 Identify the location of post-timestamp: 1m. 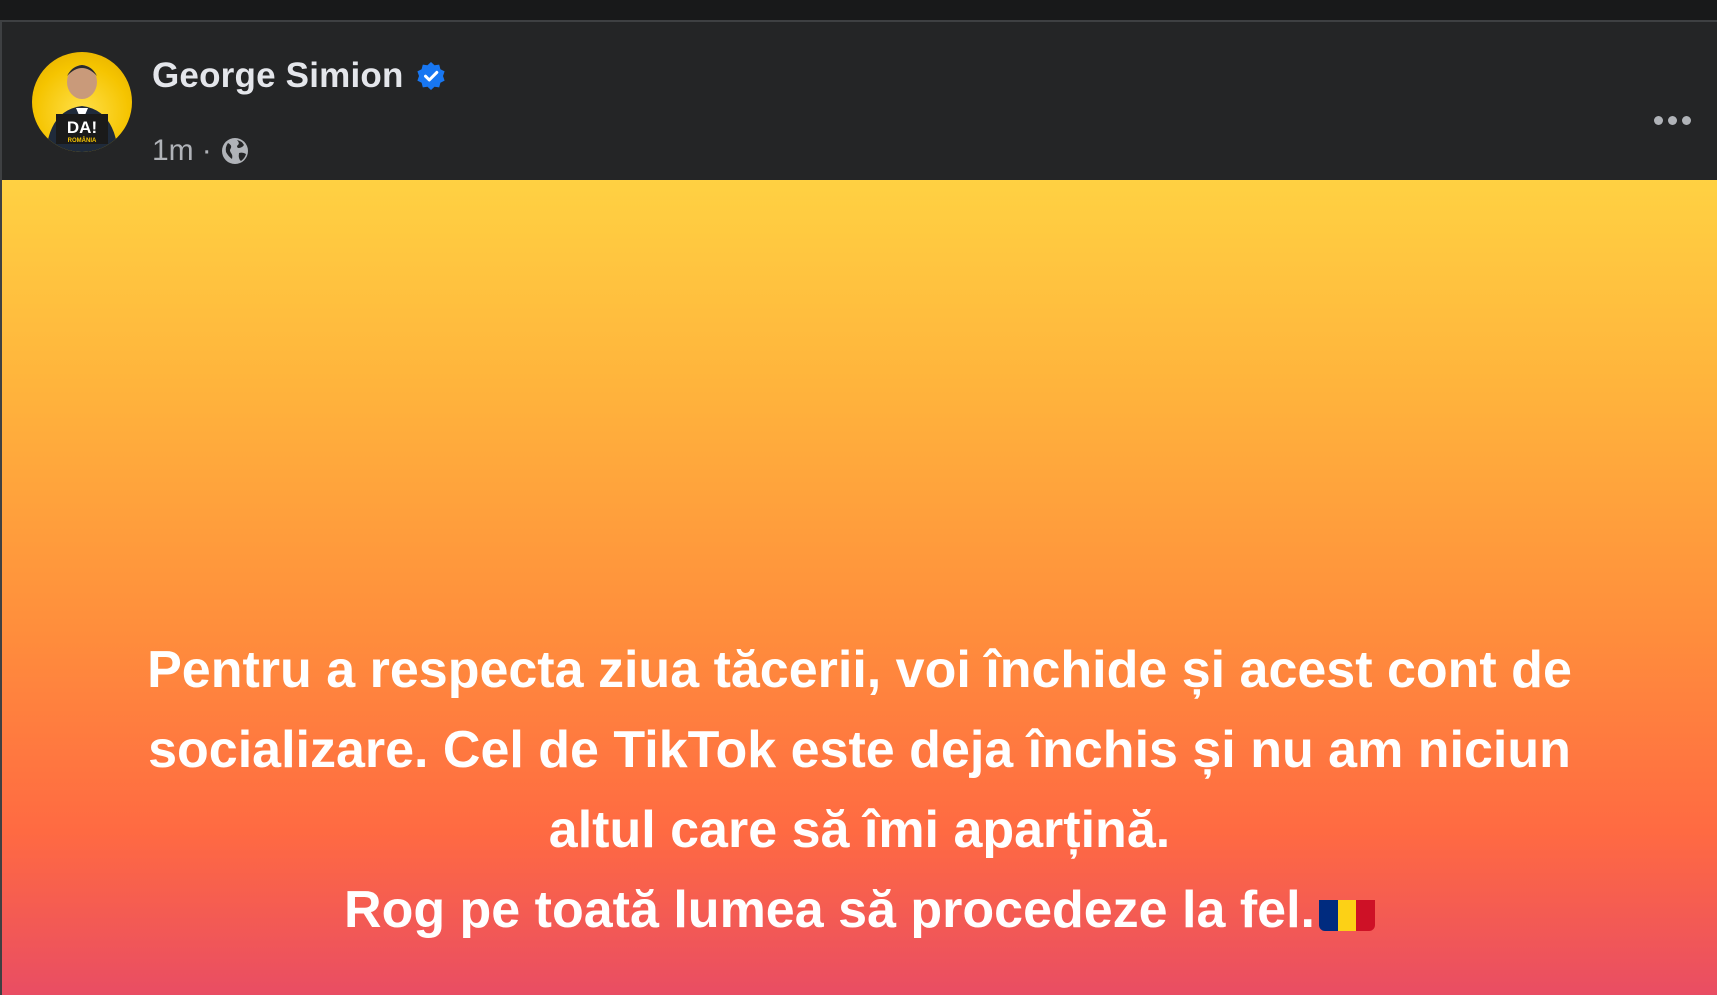
(173, 151).